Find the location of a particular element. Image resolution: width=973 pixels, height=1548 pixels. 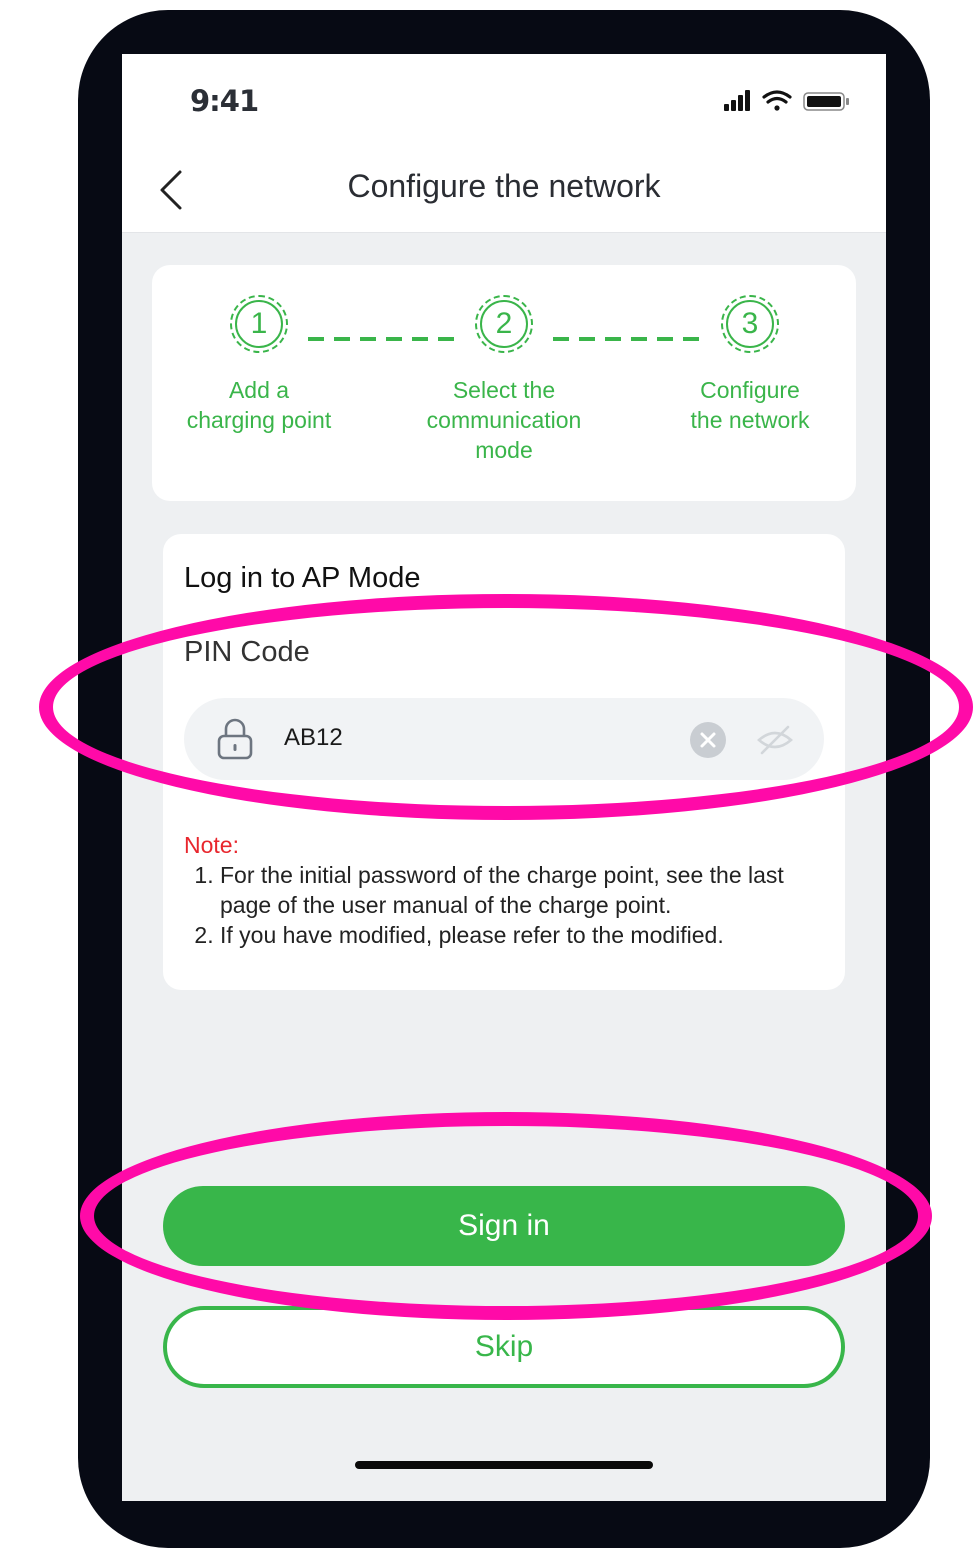

battery-icon is located at coordinates (826, 101).